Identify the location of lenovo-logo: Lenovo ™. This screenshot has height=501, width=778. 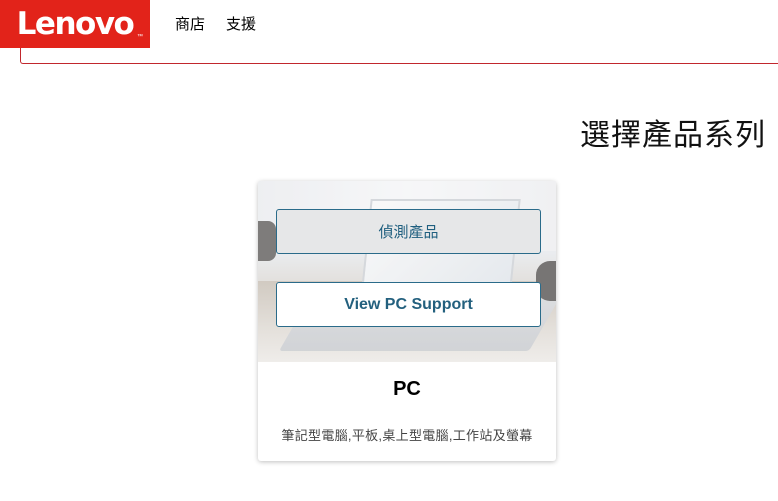
(75, 24).